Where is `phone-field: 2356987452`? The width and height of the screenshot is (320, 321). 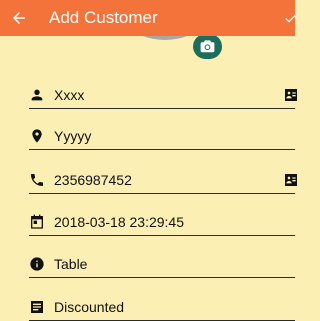
phone-field: 2356987452 is located at coordinates (148, 180).